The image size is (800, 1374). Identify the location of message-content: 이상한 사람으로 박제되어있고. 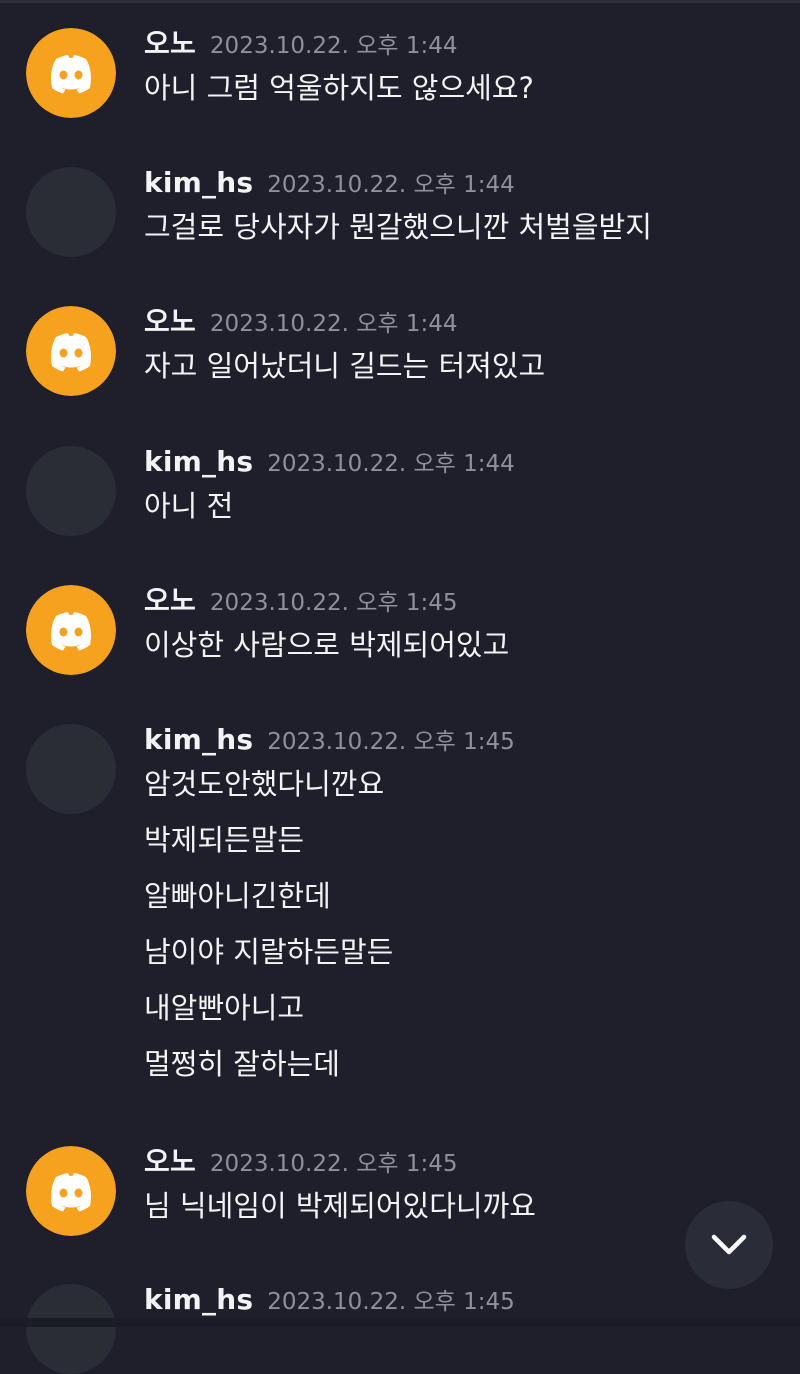
(326, 651).